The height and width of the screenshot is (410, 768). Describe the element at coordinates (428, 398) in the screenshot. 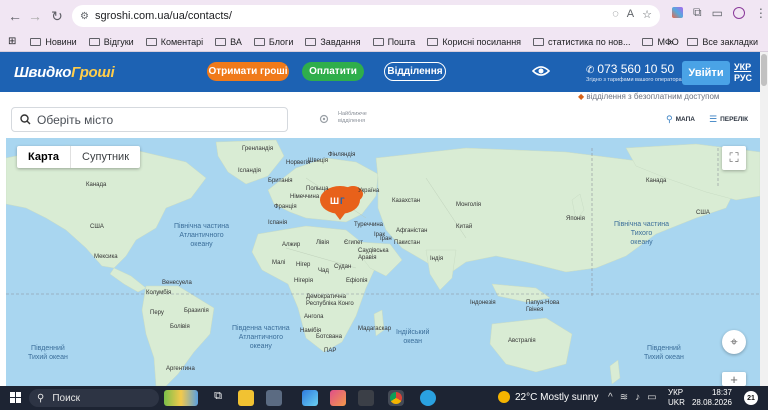

I see `telegram-icon` at that location.